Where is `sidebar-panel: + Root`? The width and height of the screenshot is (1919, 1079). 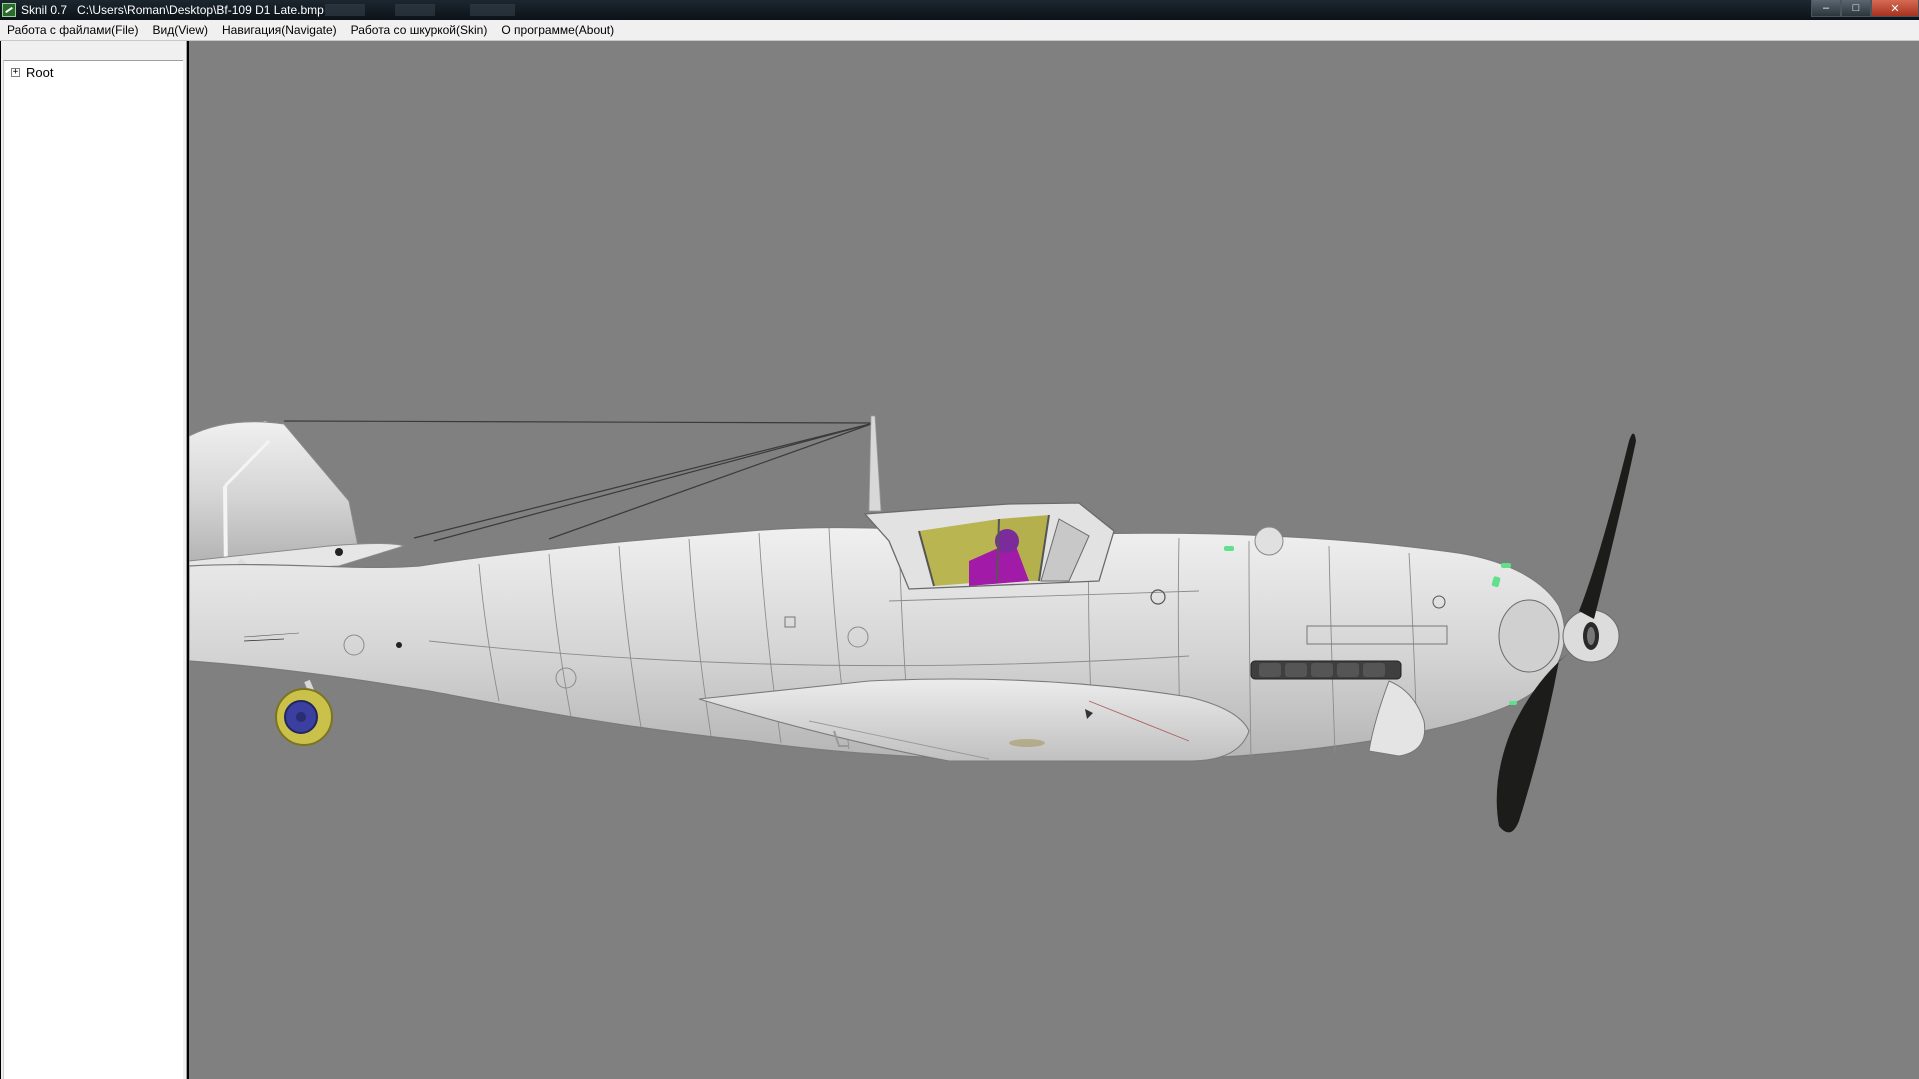 sidebar-panel: + Root is located at coordinates (94, 560).